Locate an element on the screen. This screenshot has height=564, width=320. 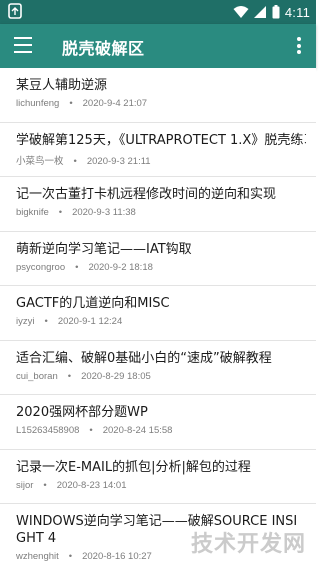
watermark: 技术开发网 is located at coordinates (248, 544).